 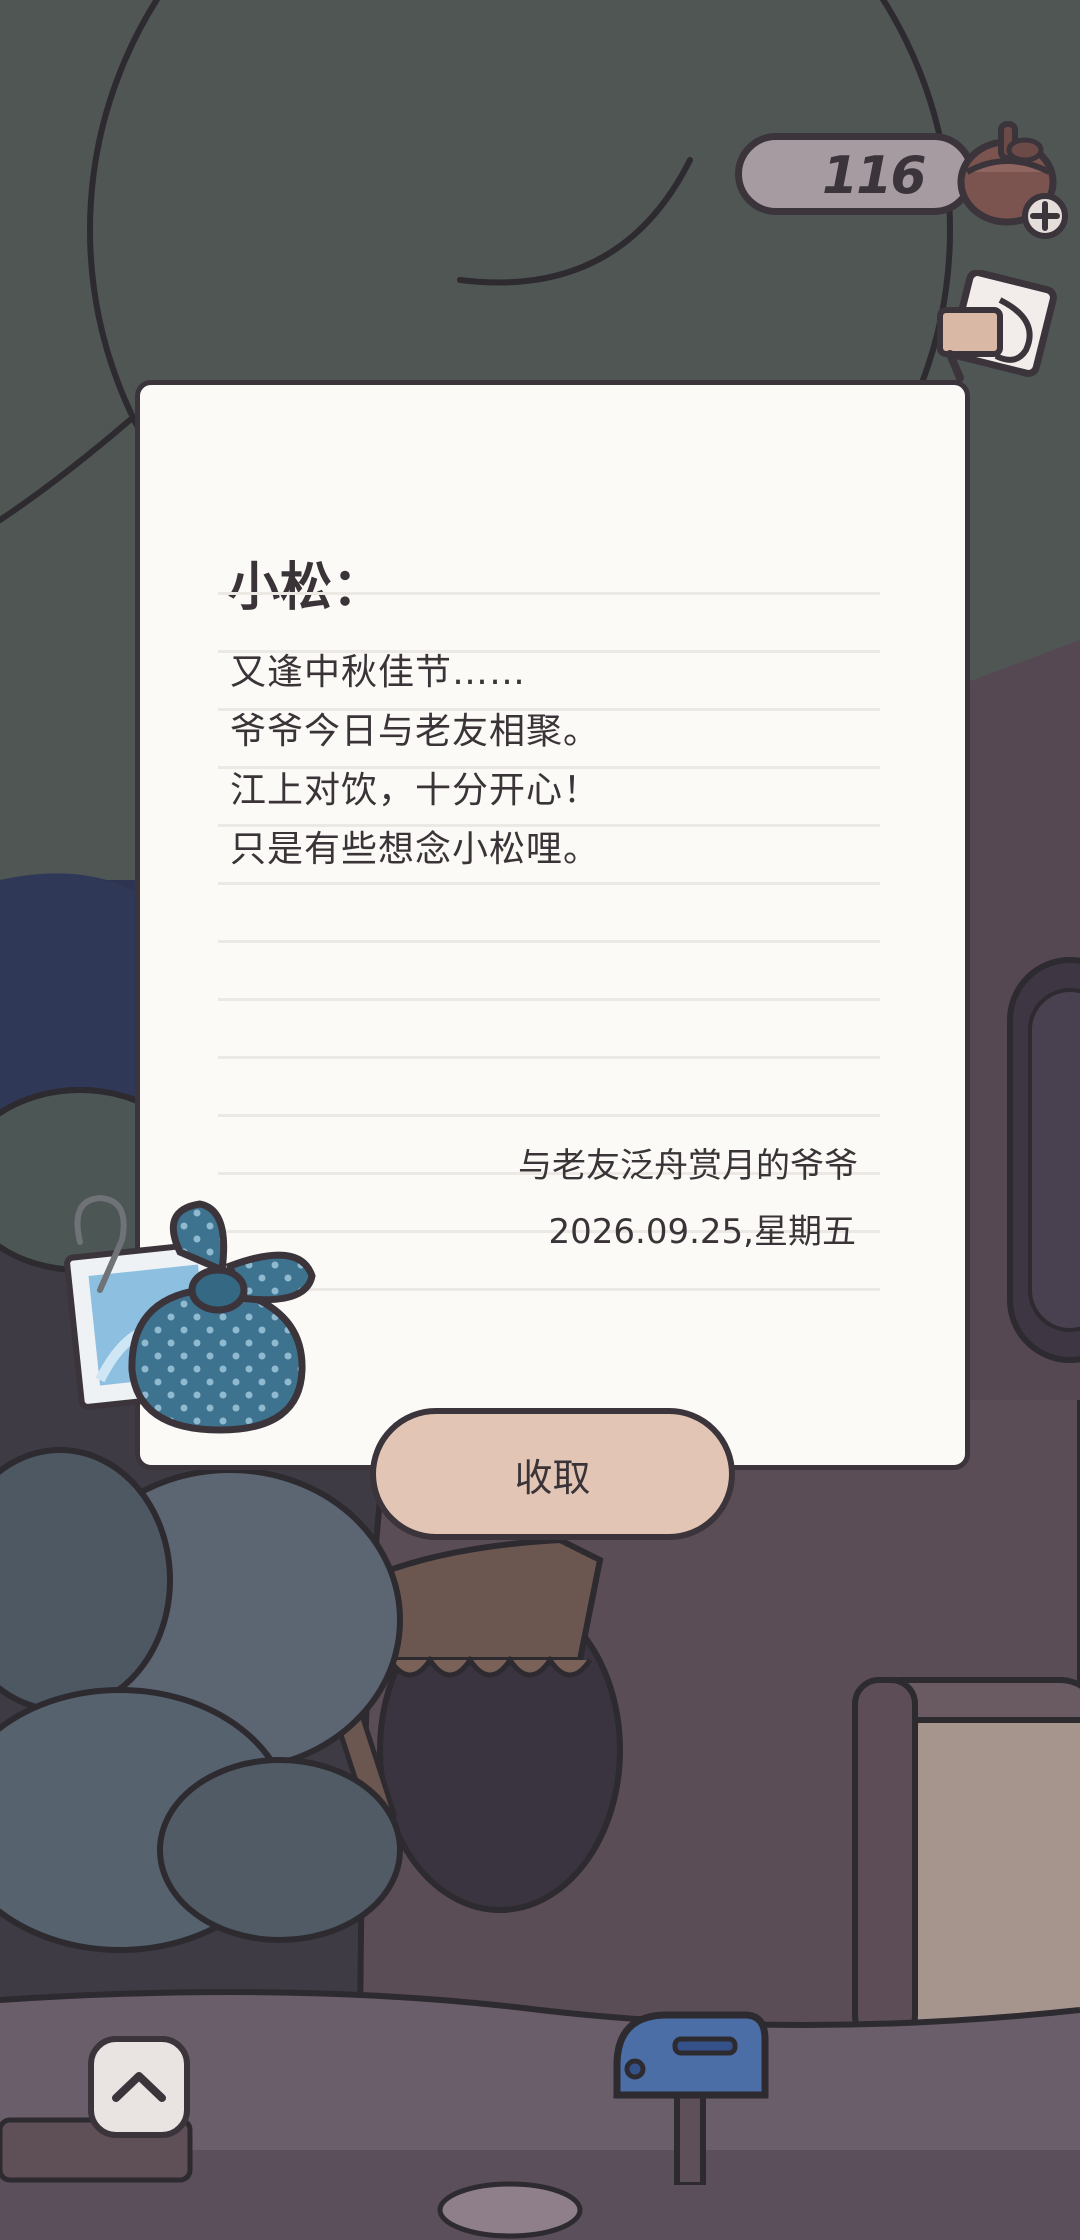 I want to click on plus-icon, so click(x=1045, y=216).